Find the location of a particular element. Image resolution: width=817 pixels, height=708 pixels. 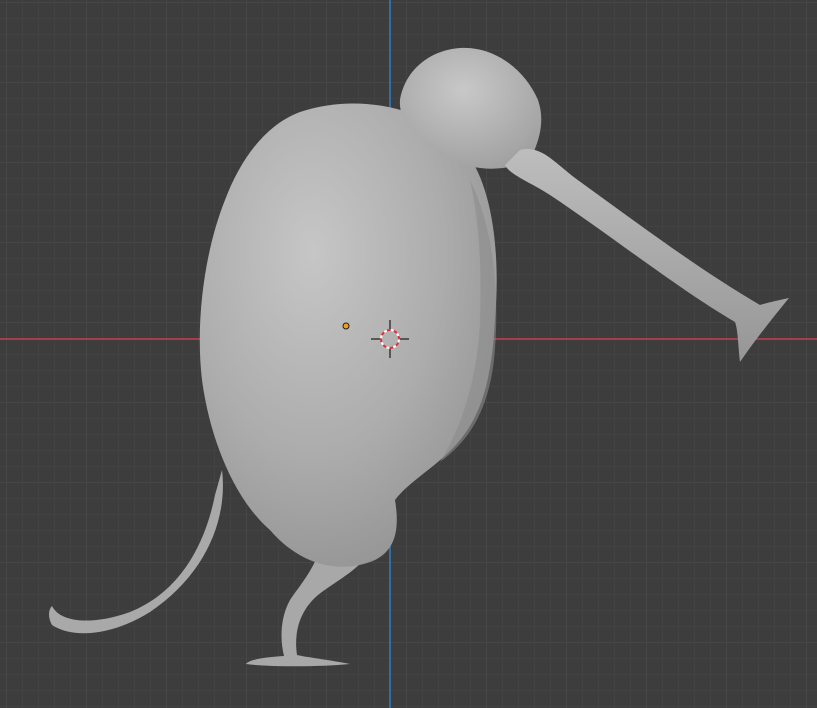

object-origin-point is located at coordinates (346, 326).